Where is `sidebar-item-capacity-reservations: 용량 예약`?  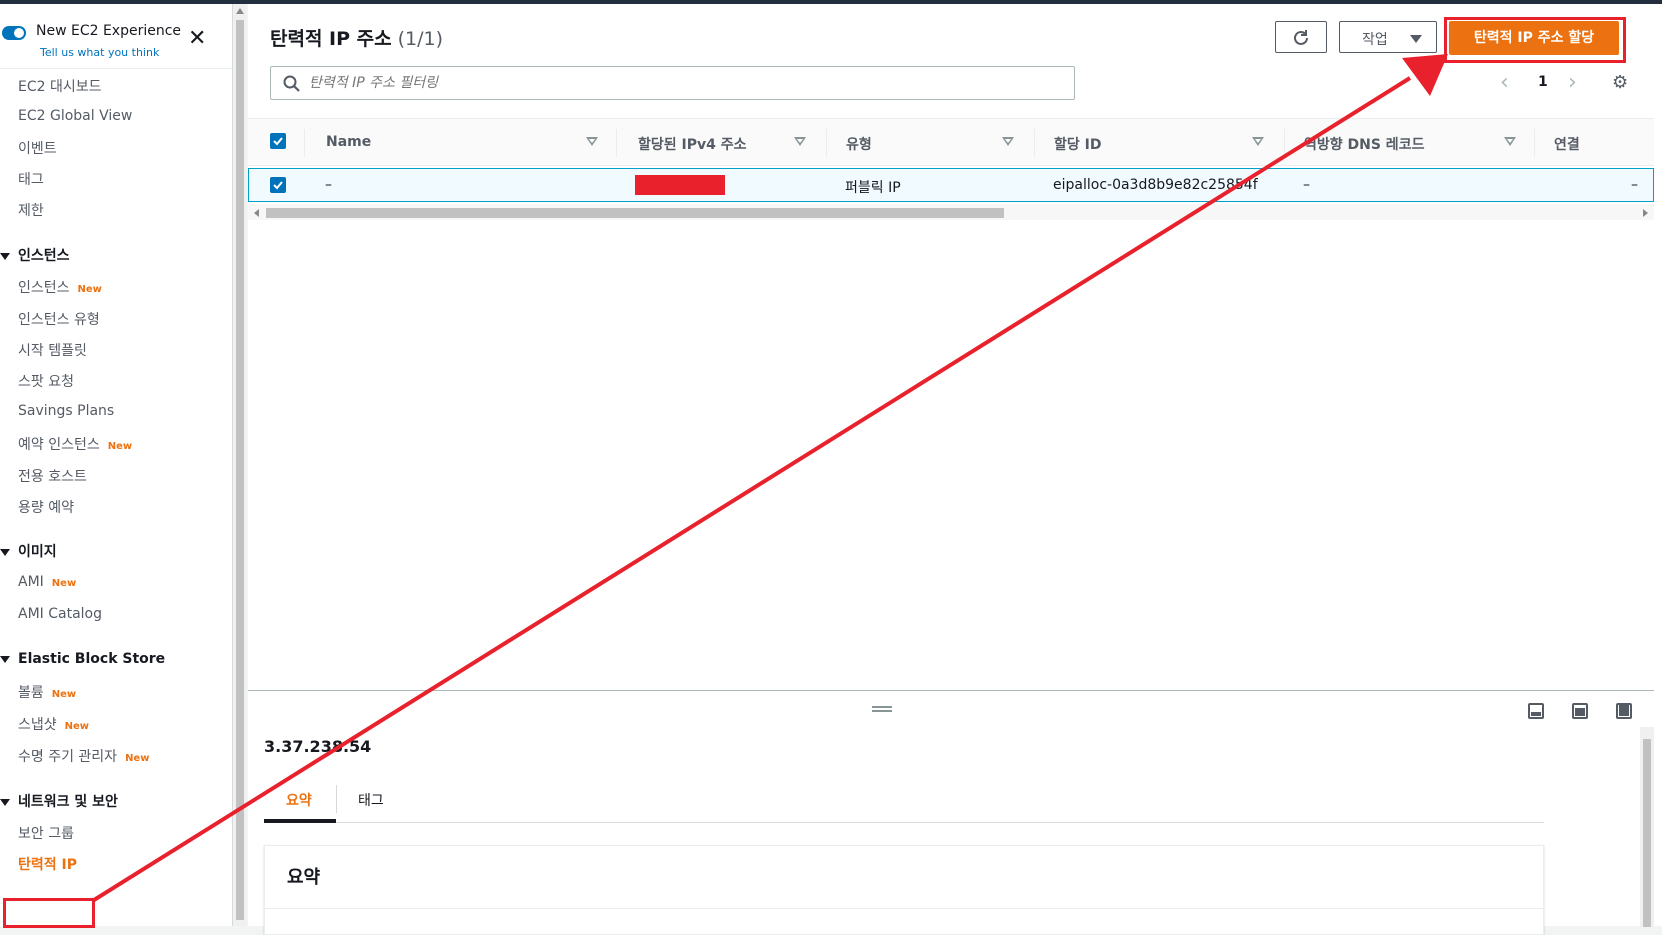
sidebar-item-capacity-reservations: 용량 예약 is located at coordinates (46, 507).